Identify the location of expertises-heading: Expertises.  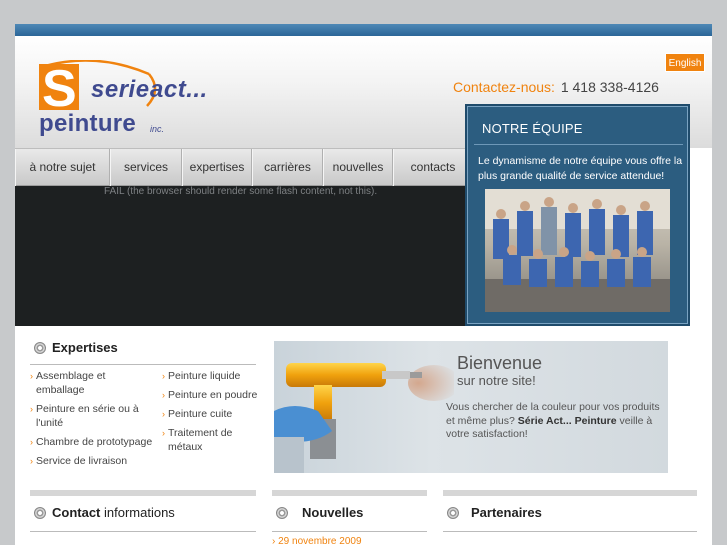
(143, 352).